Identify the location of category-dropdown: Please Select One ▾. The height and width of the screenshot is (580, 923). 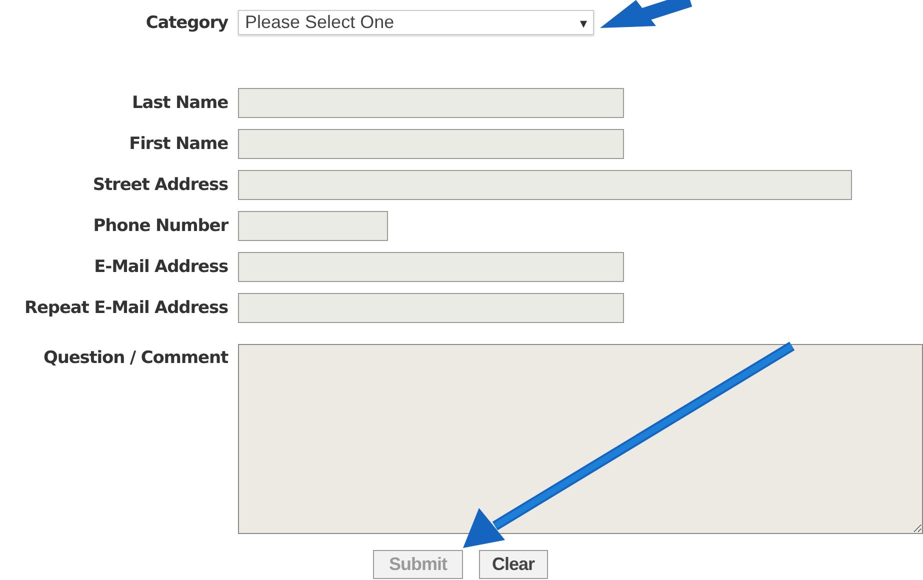
(416, 22).